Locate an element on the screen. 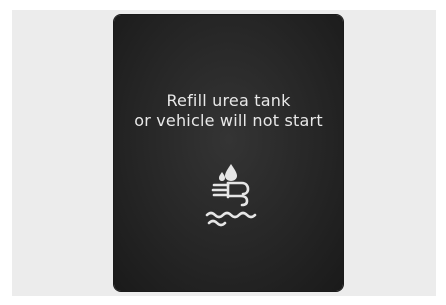  urea-tank-warning-icon is located at coordinates (229, 195).